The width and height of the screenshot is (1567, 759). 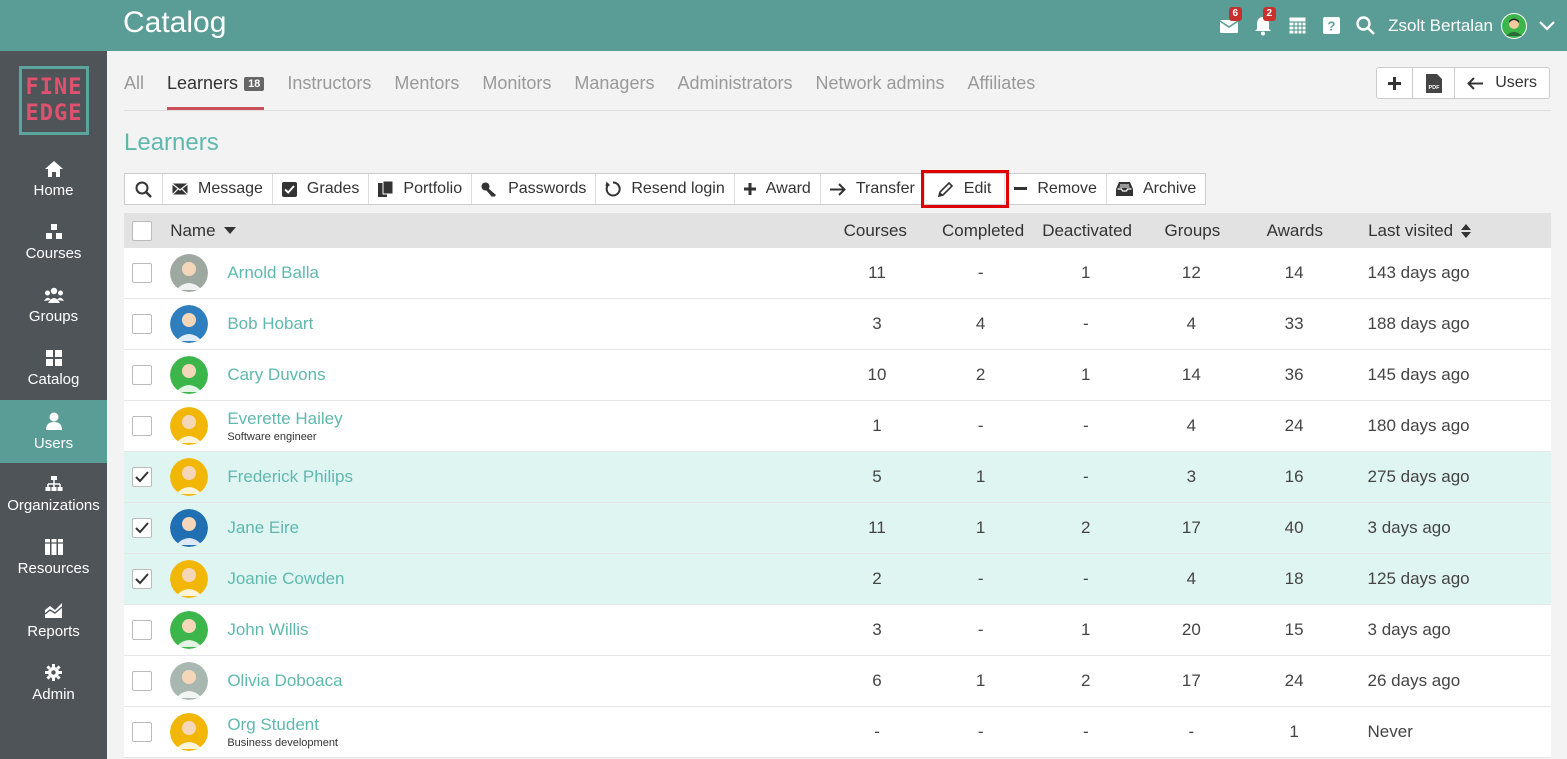 I want to click on learner-name-link: Joanie Cowden, so click(x=285, y=579).